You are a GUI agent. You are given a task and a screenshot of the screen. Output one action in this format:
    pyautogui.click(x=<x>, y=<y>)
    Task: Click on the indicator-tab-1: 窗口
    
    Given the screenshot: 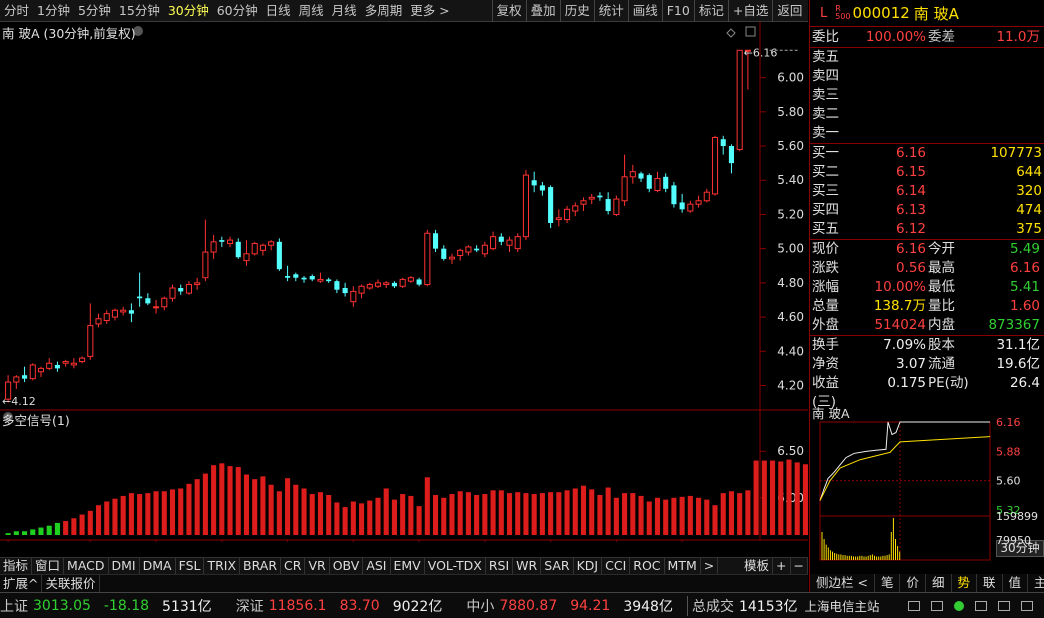 What is the action you would take?
    pyautogui.click(x=48, y=566)
    